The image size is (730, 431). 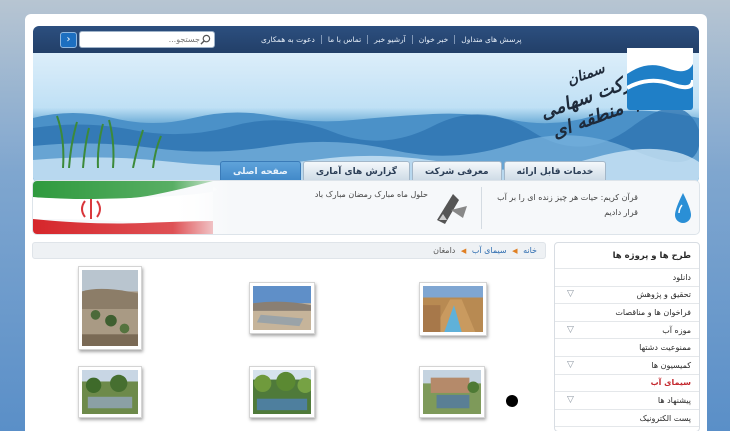 I want to click on breadcrumb-water-profile: سیمای آب, so click(x=489, y=250).